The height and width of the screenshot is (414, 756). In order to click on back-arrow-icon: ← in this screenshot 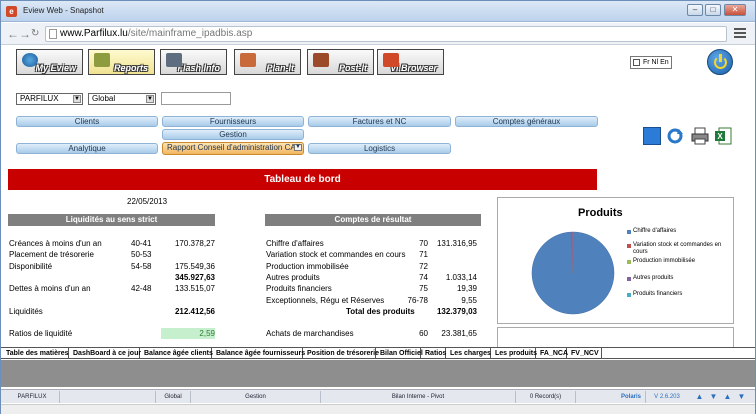, I will do `click(13, 34)`.